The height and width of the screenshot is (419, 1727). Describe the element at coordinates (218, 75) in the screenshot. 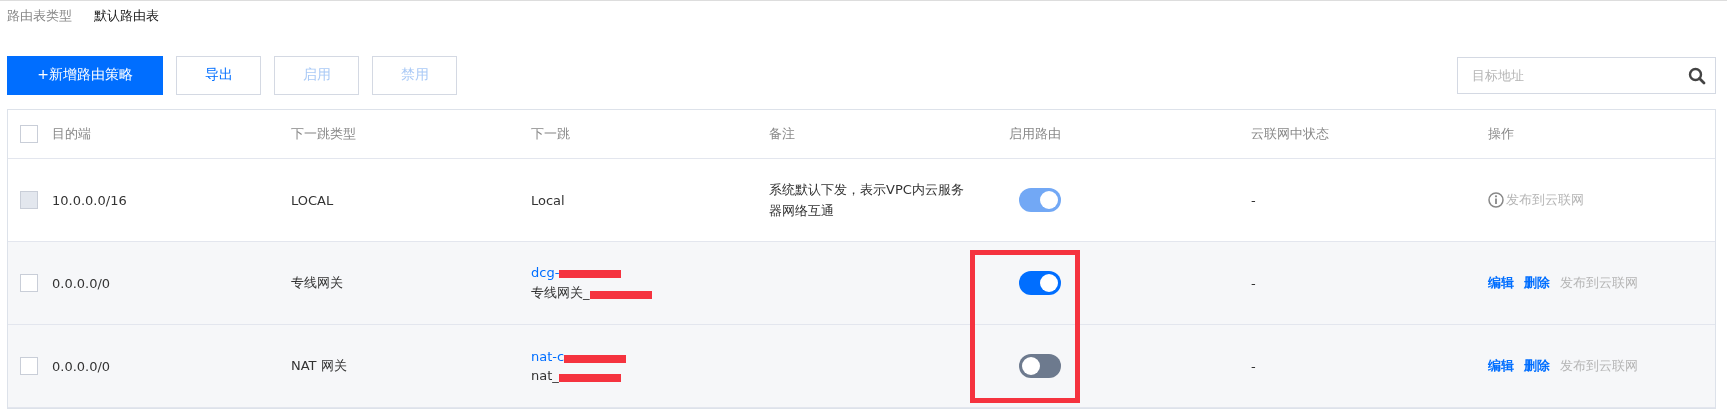

I see `toolbar-button: 导出` at that location.